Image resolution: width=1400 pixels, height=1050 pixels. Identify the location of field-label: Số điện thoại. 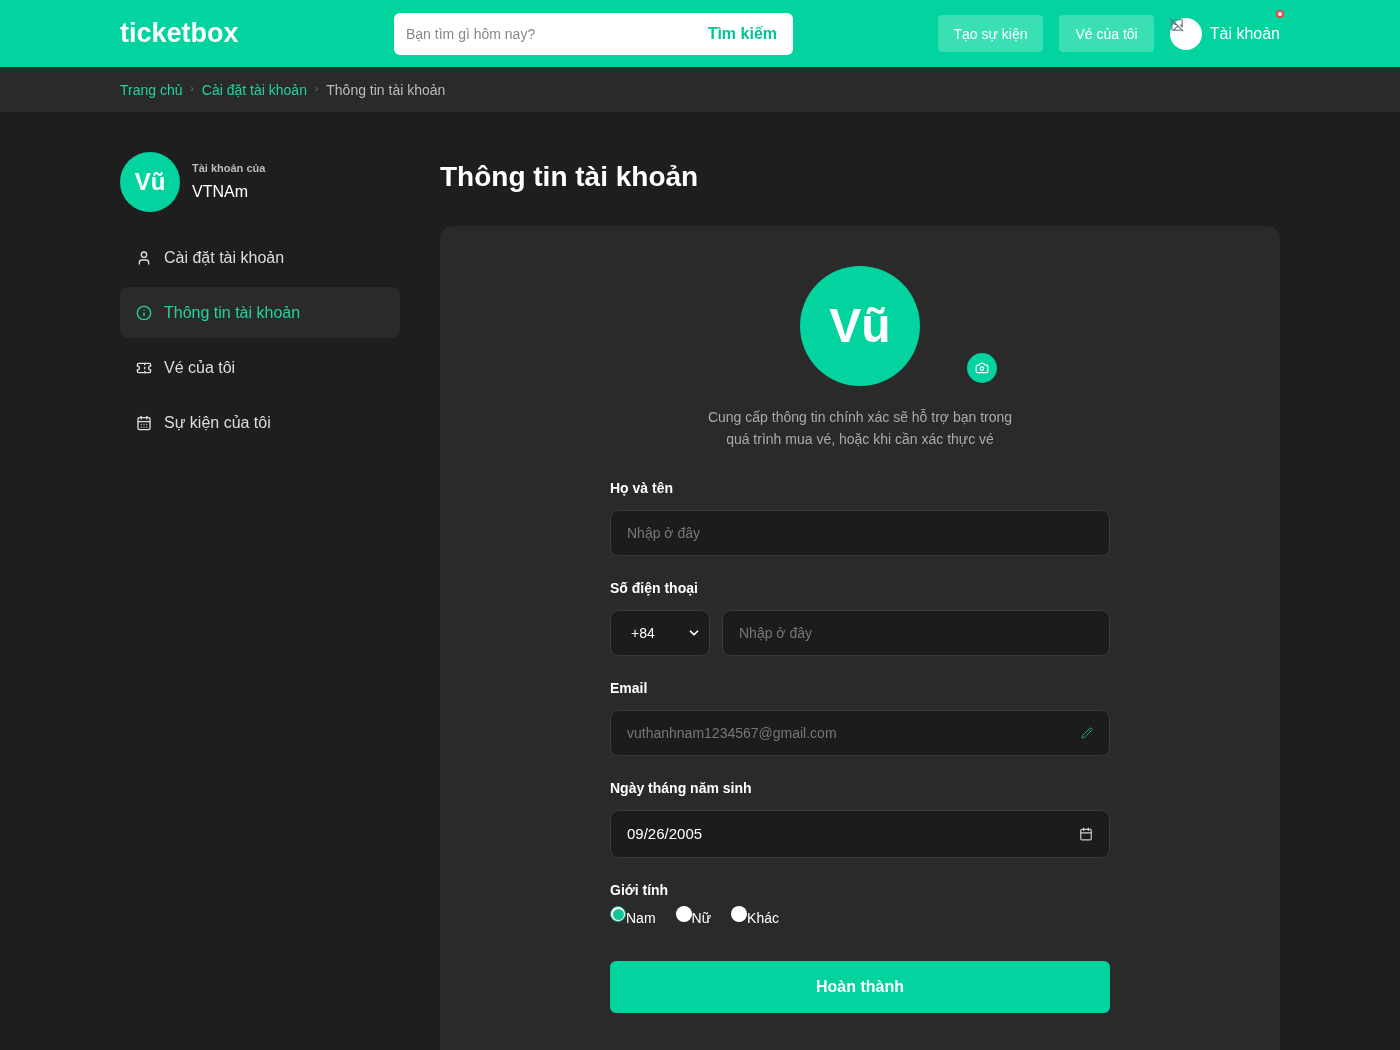
(654, 588).